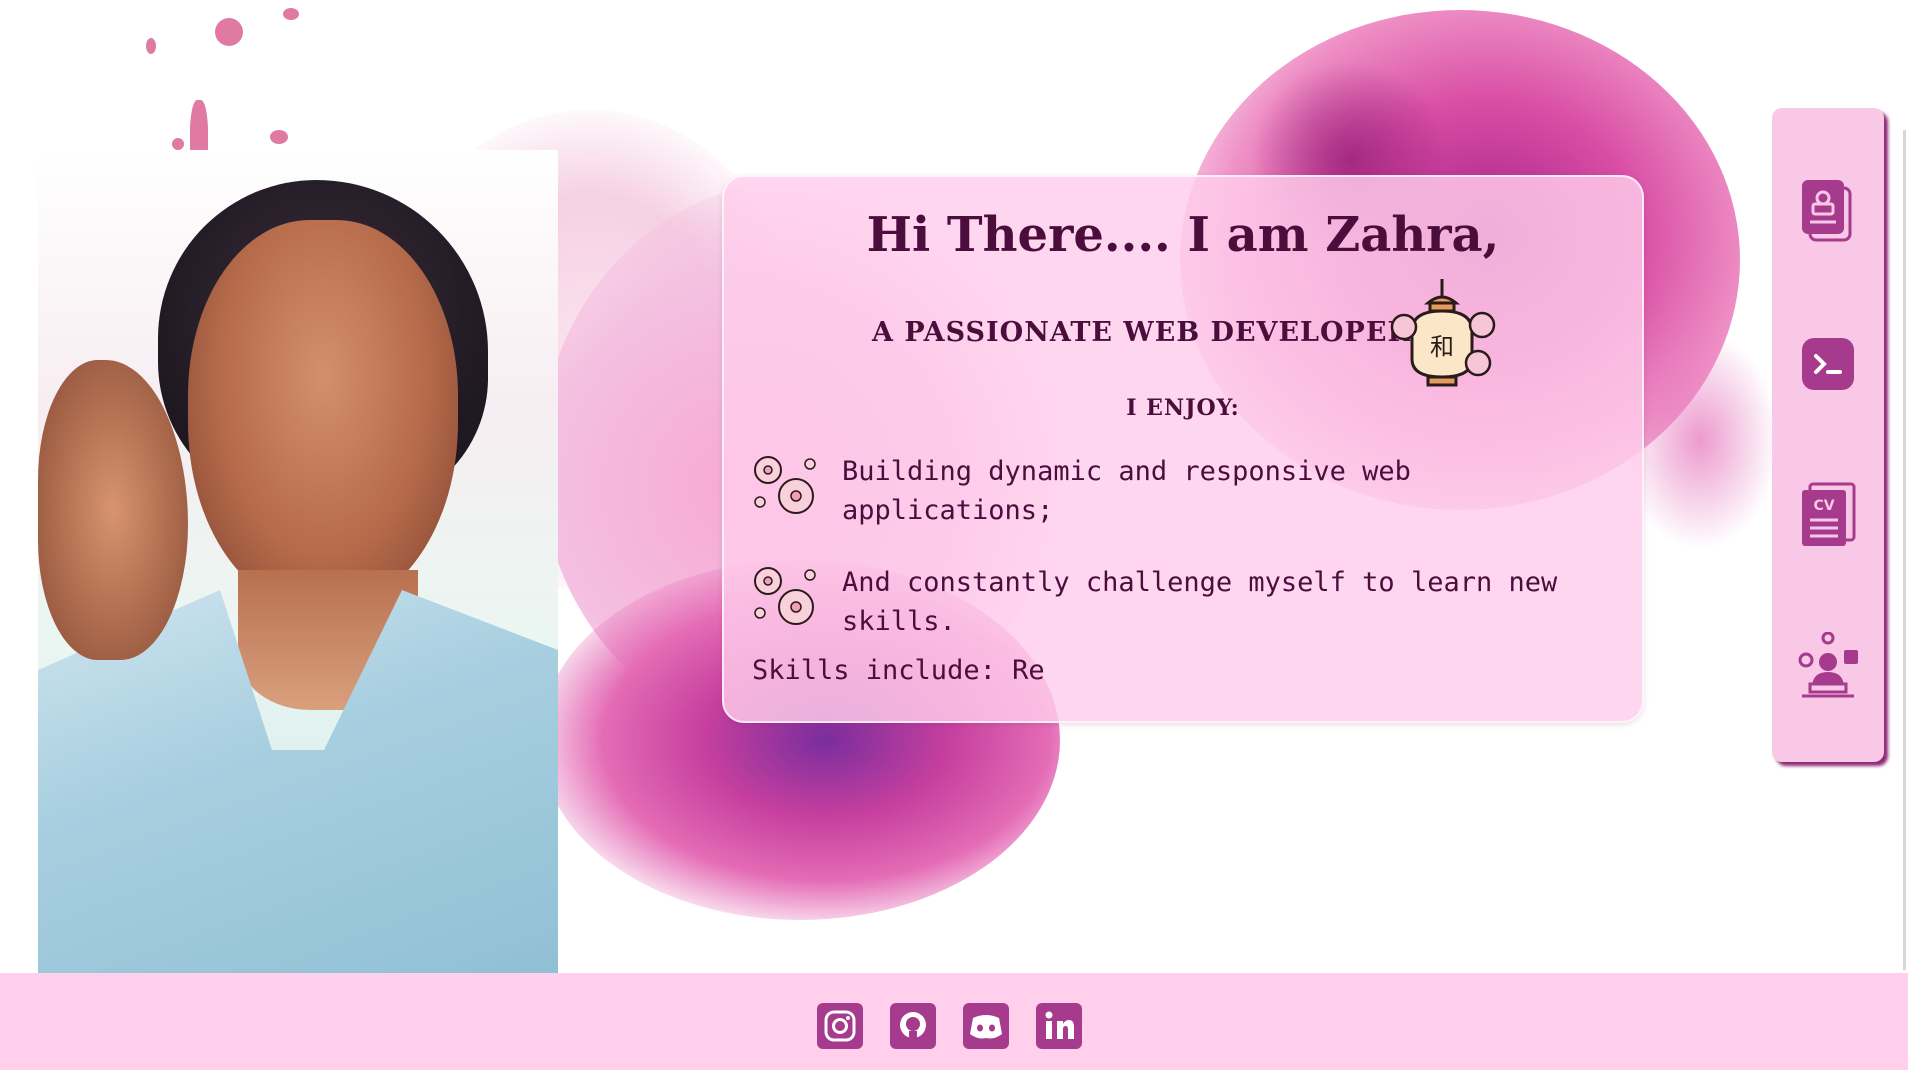 The image size is (1908, 1070). What do you see at coordinates (1700, 440) in the screenshot?
I see `watercolor-splash` at bounding box center [1700, 440].